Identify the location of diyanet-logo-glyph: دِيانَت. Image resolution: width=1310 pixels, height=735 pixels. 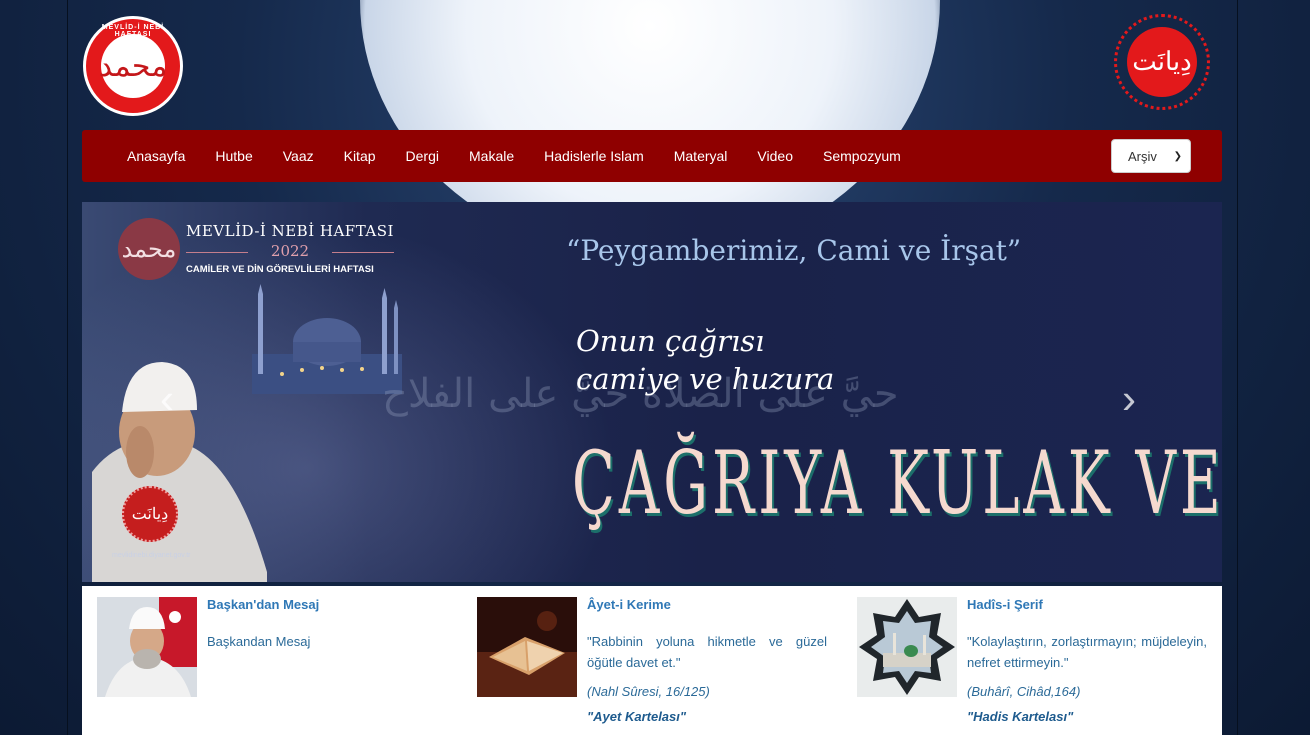
(1162, 62).